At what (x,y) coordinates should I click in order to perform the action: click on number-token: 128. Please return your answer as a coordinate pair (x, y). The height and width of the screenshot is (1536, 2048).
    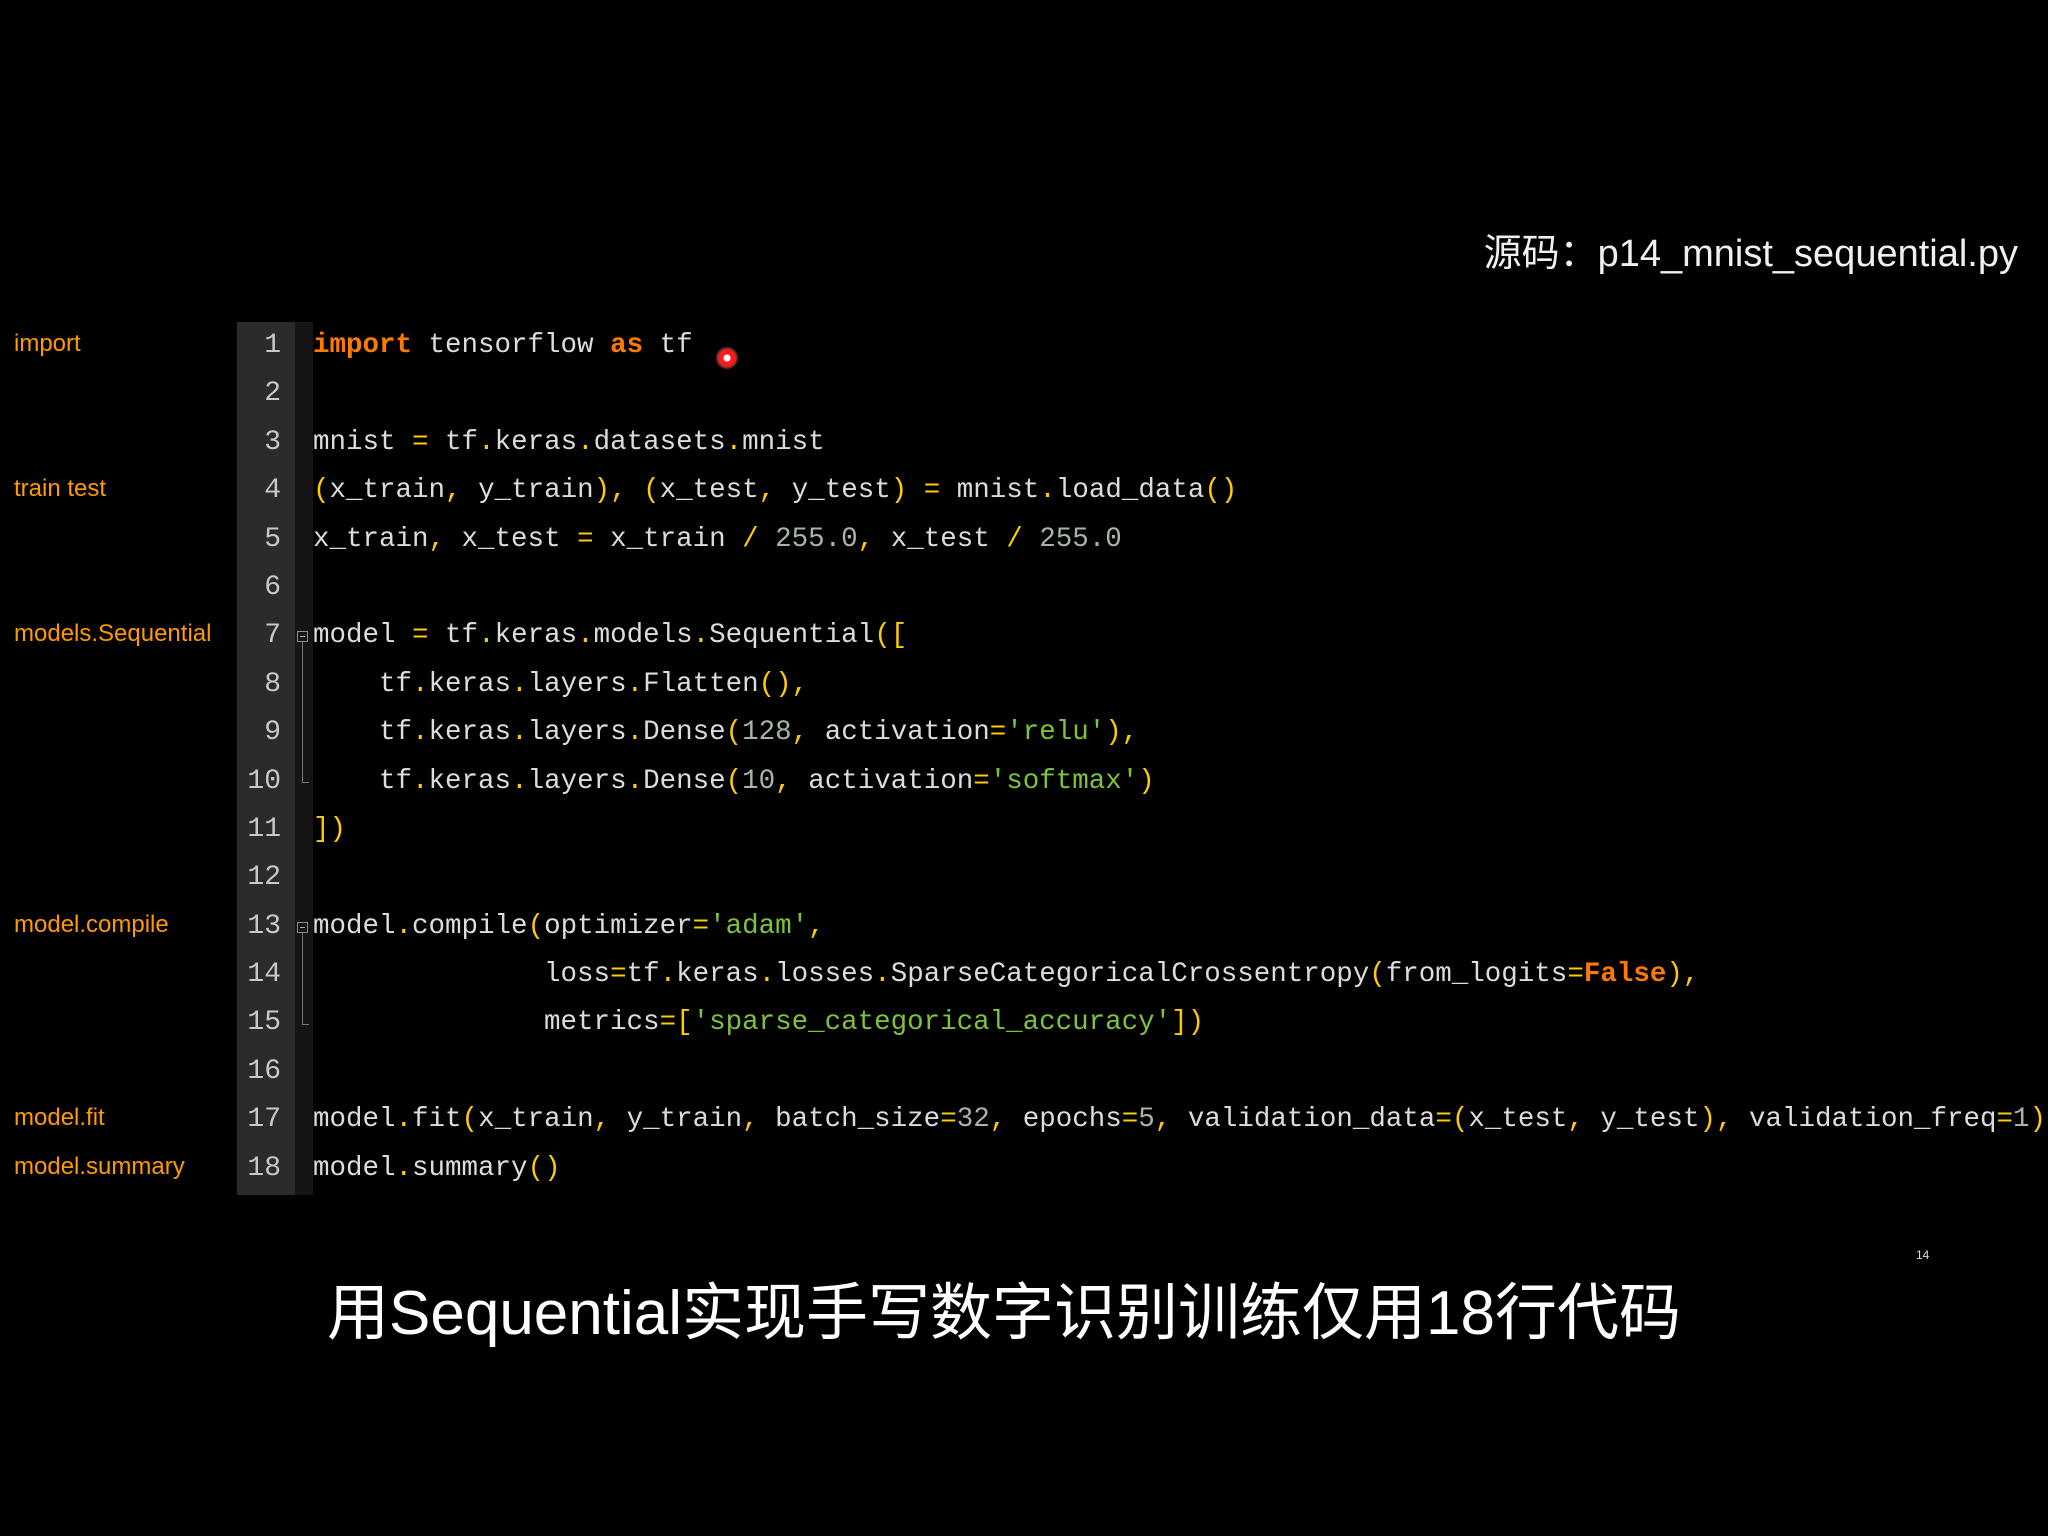
    Looking at the image, I should click on (767, 733).